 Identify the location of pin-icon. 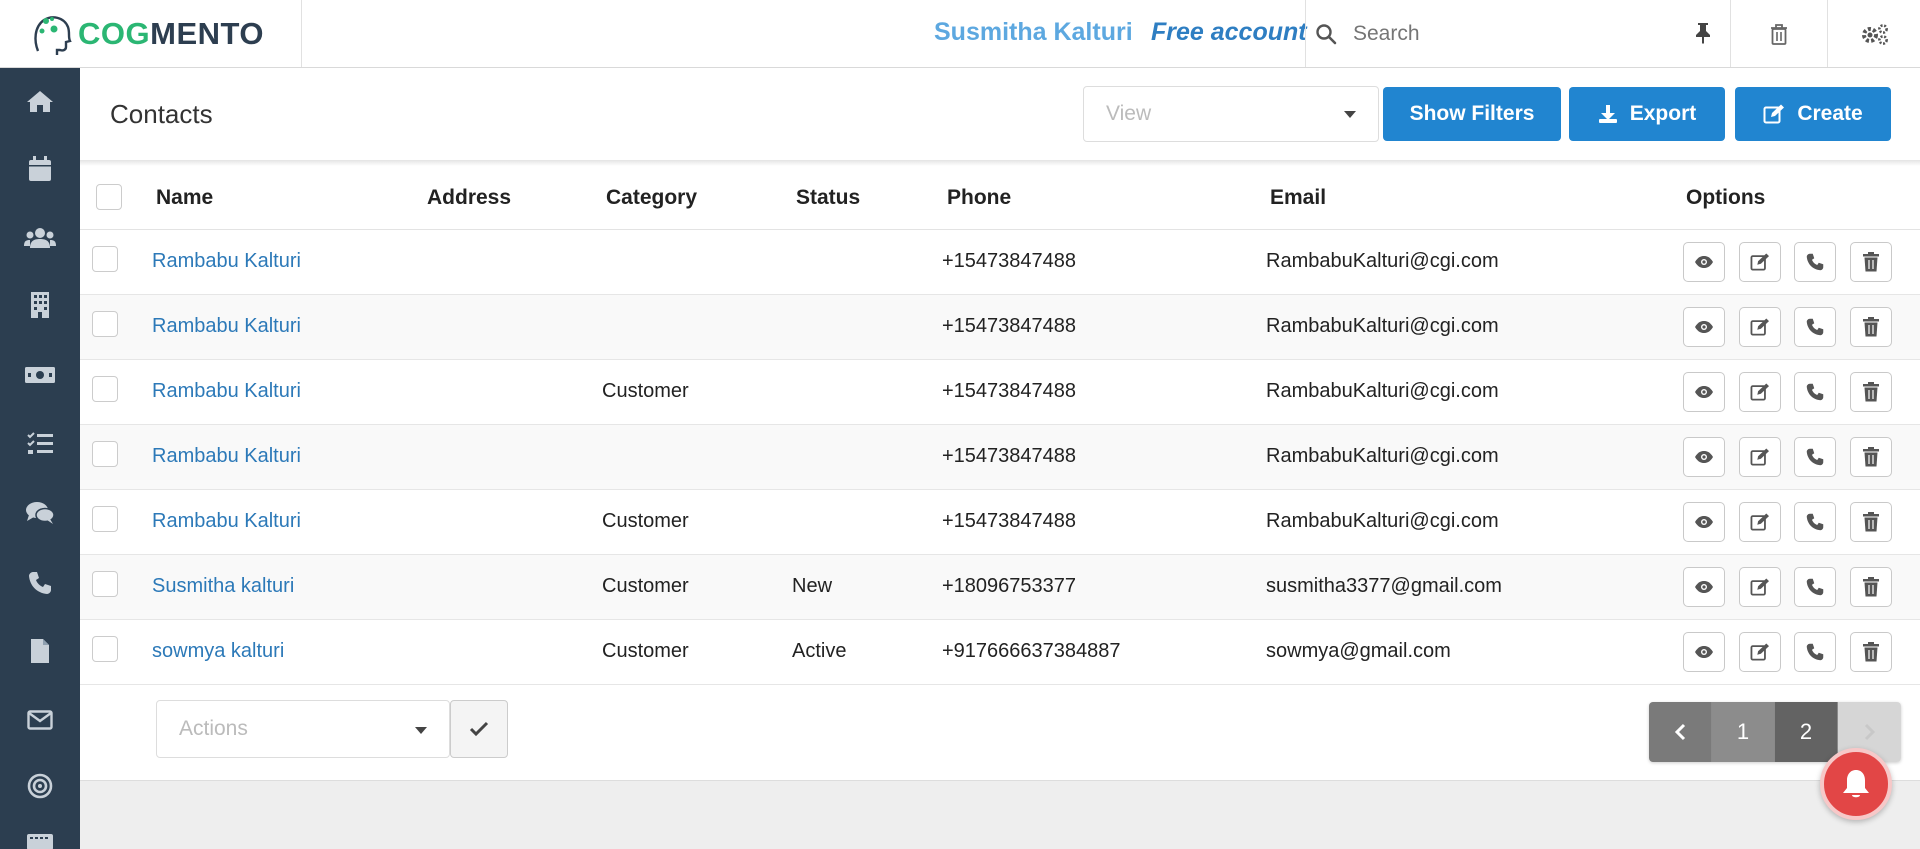
(1703, 33).